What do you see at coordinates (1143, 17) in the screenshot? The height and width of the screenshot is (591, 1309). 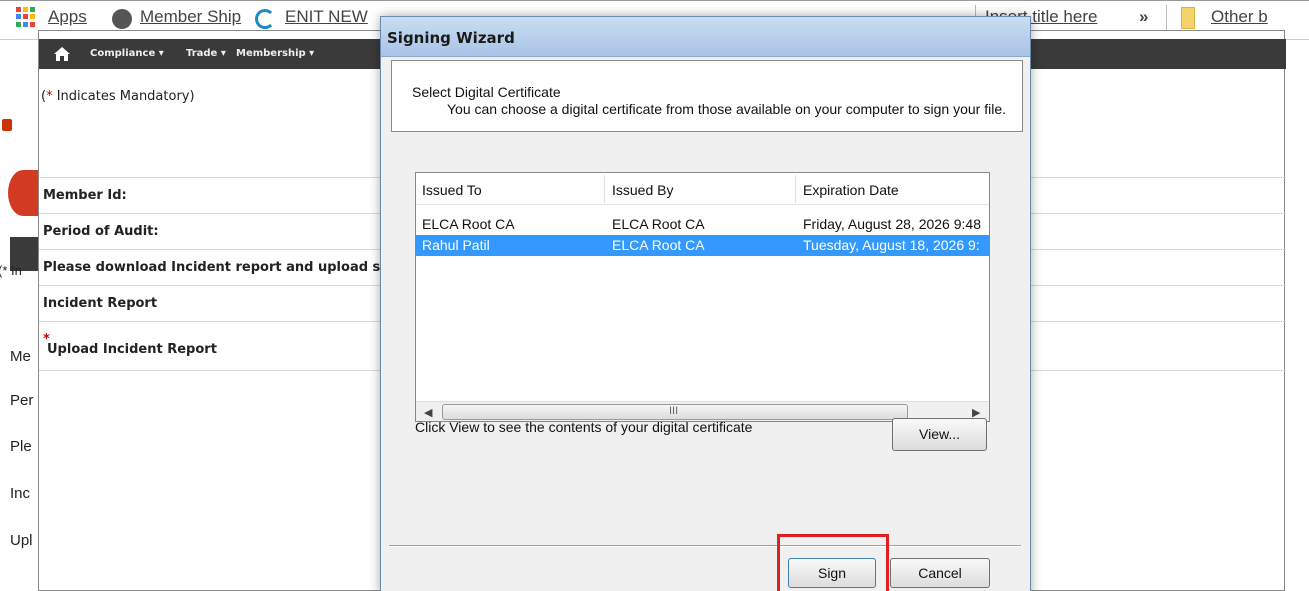 I see `bookmarks-more-chevron: »` at bounding box center [1143, 17].